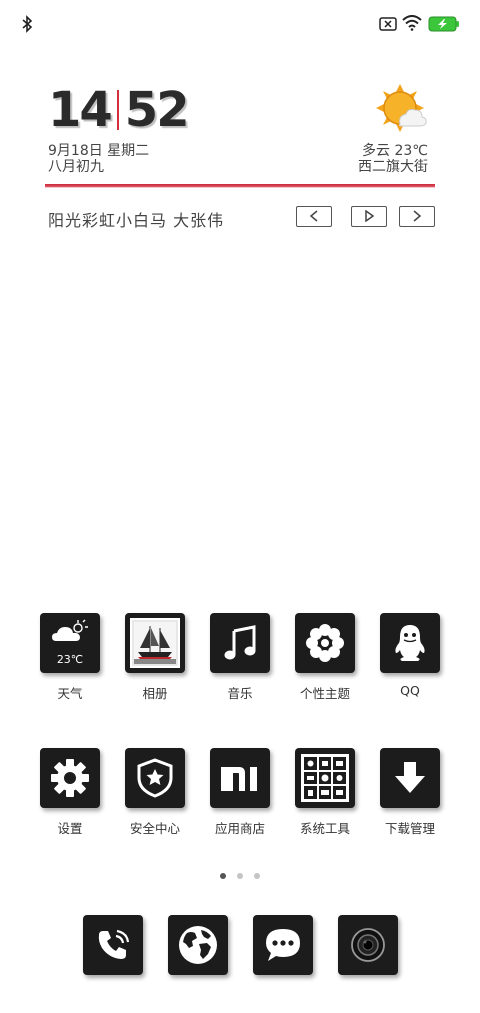 The width and height of the screenshot is (480, 1013). What do you see at coordinates (410, 643) in the screenshot?
I see `qq-penguin-icon` at bounding box center [410, 643].